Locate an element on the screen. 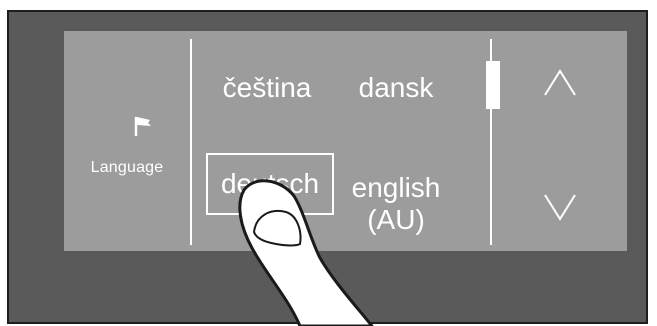 Image resolution: width=657 pixels, height=326 pixels. scrollbar-thumb is located at coordinates (493, 85).